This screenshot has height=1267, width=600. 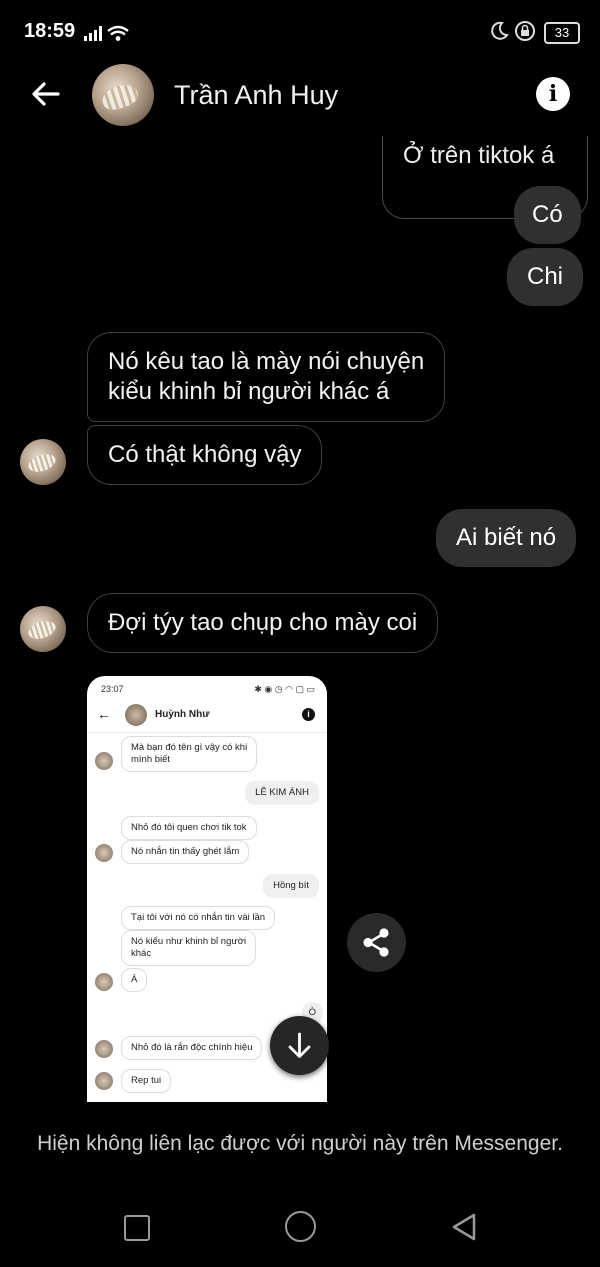 I want to click on shot-message: Hồng bít, so click(x=291, y=886).